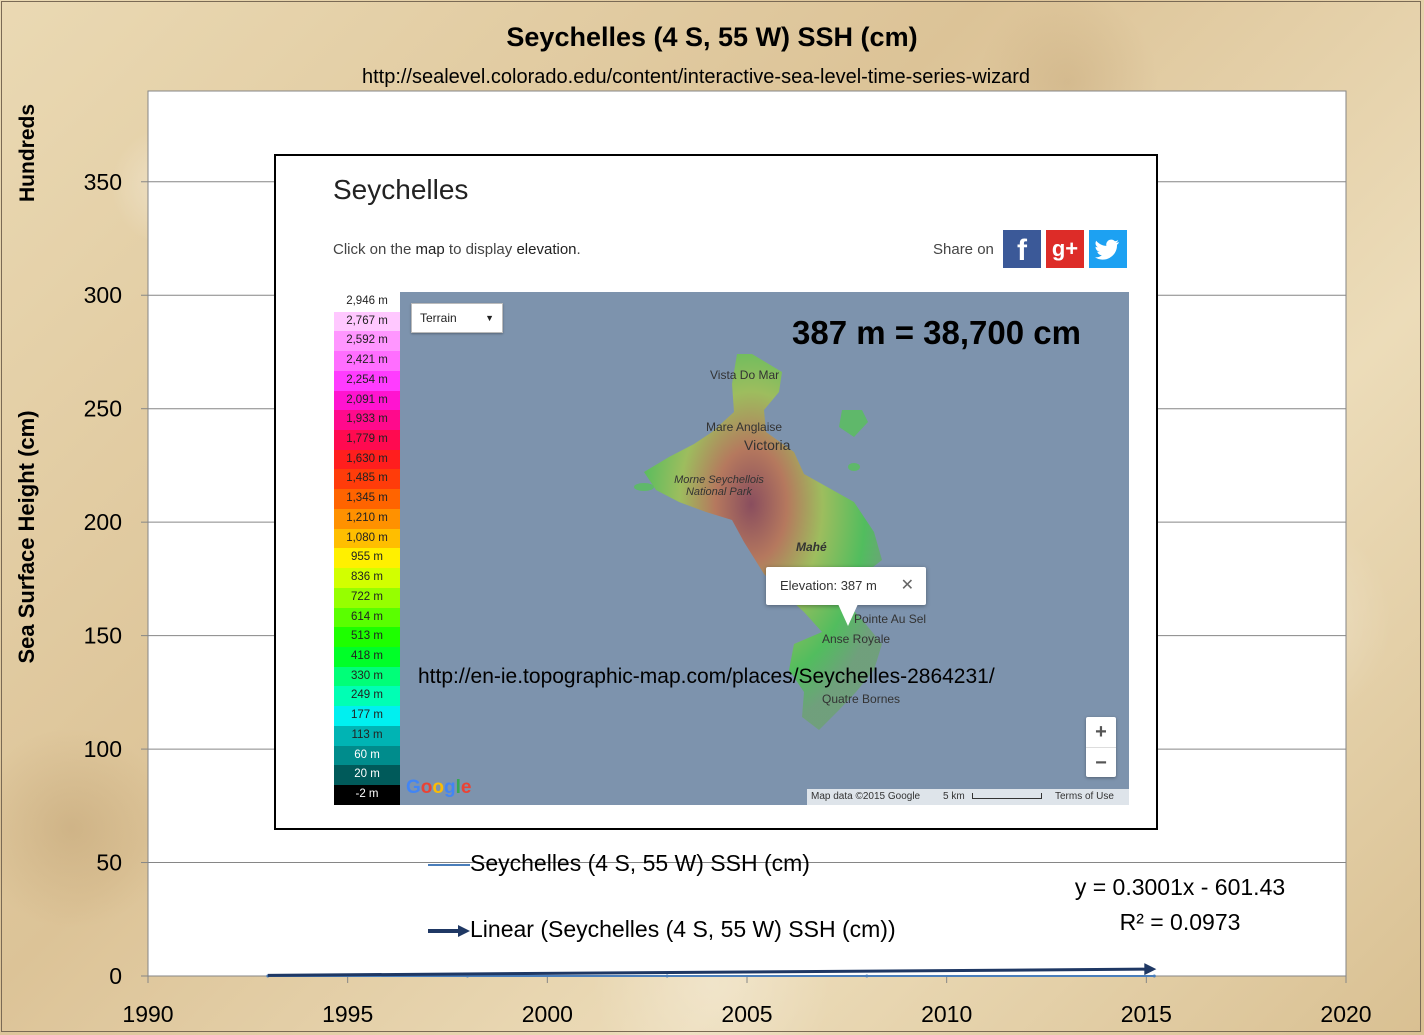 Image resolution: width=1424 pixels, height=1035 pixels. Describe the element at coordinates (367, 578) in the screenshot. I see `elevation-scale-entry: 836 m` at that location.